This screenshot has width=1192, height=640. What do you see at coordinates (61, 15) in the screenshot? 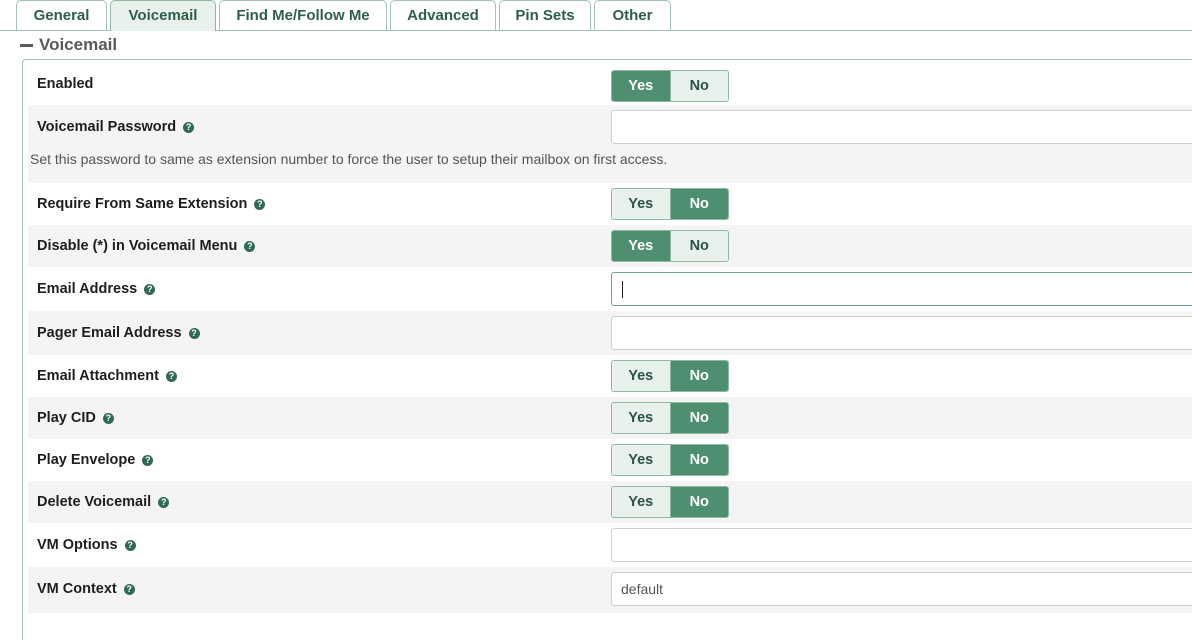
I see `tab-general: General` at bounding box center [61, 15].